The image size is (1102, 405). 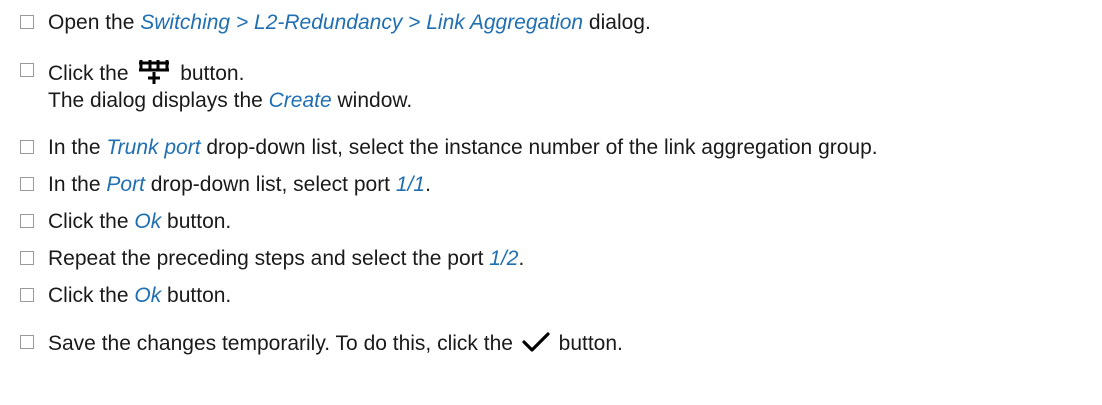 I want to click on field-reference: Port, so click(x=125, y=184).